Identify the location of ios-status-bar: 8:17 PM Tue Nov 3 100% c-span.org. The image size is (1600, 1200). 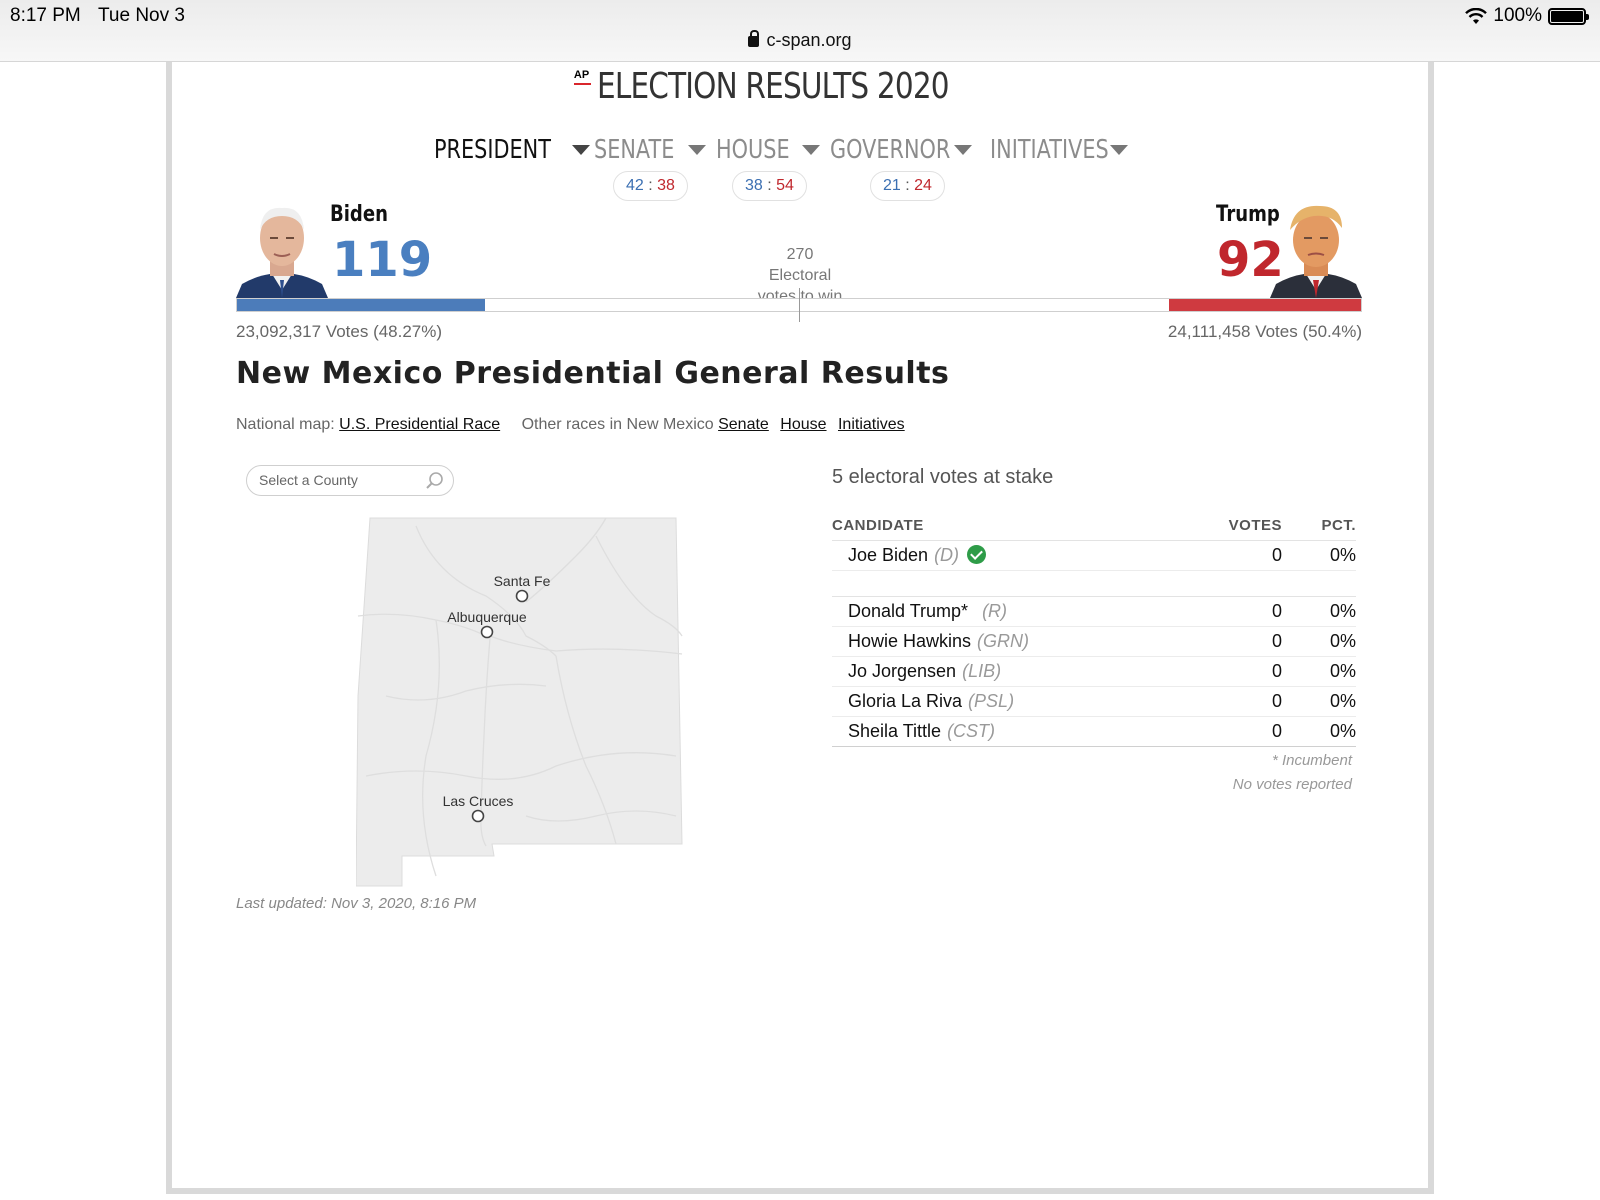
(800, 31).